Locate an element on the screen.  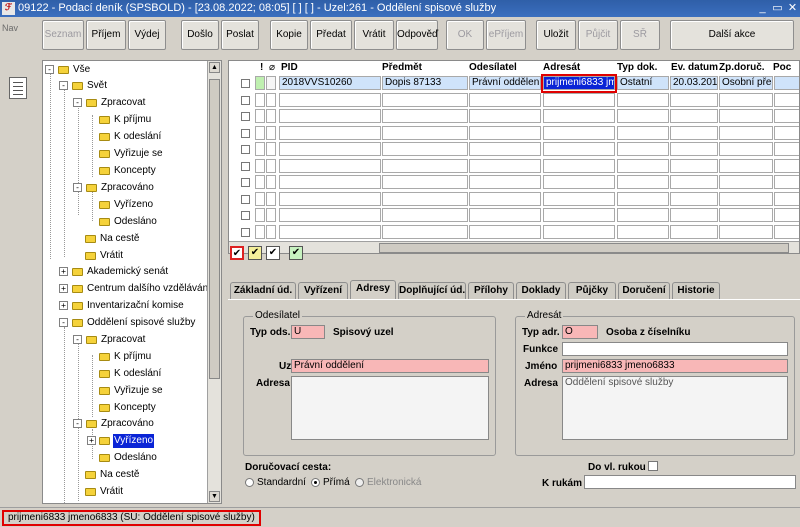
k-rukam-field is located at coordinates (690, 482).